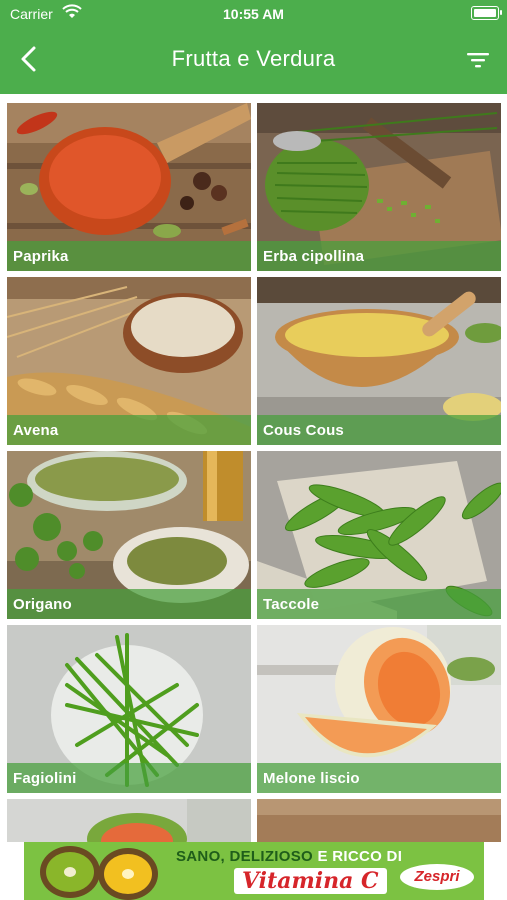 This screenshot has height=900, width=507. What do you see at coordinates (129, 187) in the screenshot?
I see `product-tile-paprika: Paprika` at bounding box center [129, 187].